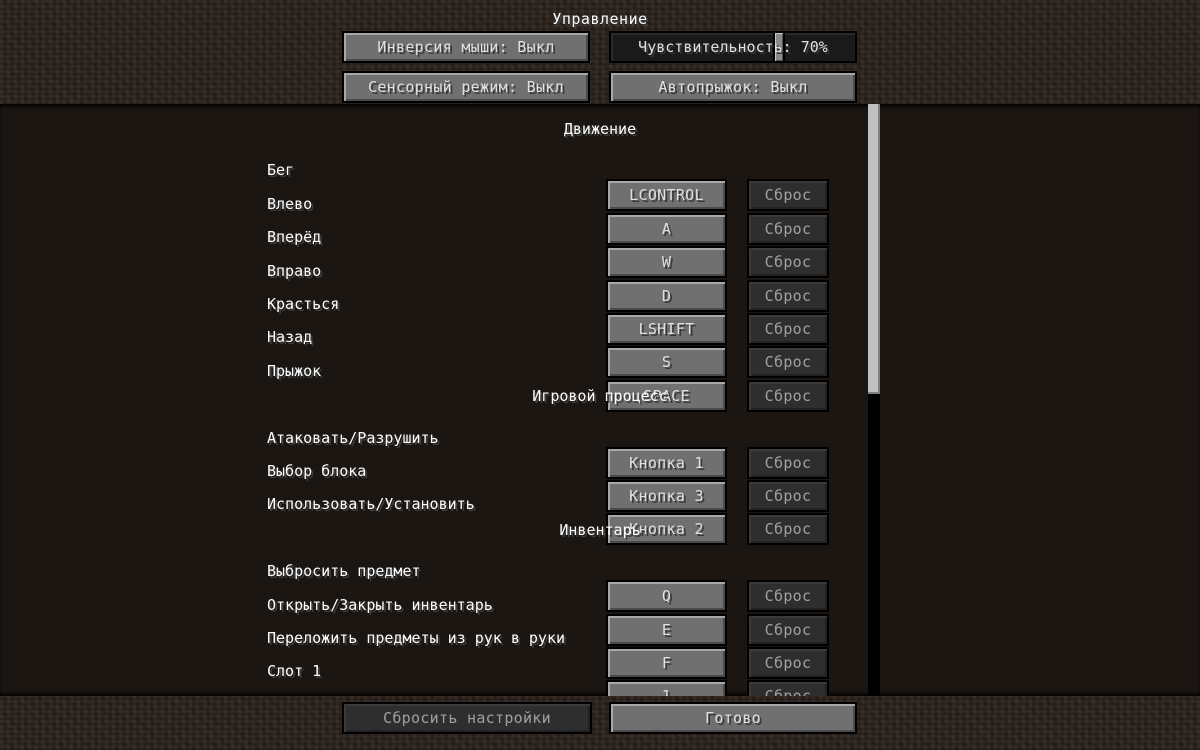 Image resolution: width=1200 pixels, height=750 pixels. I want to click on done-button: Готово, so click(733, 718).